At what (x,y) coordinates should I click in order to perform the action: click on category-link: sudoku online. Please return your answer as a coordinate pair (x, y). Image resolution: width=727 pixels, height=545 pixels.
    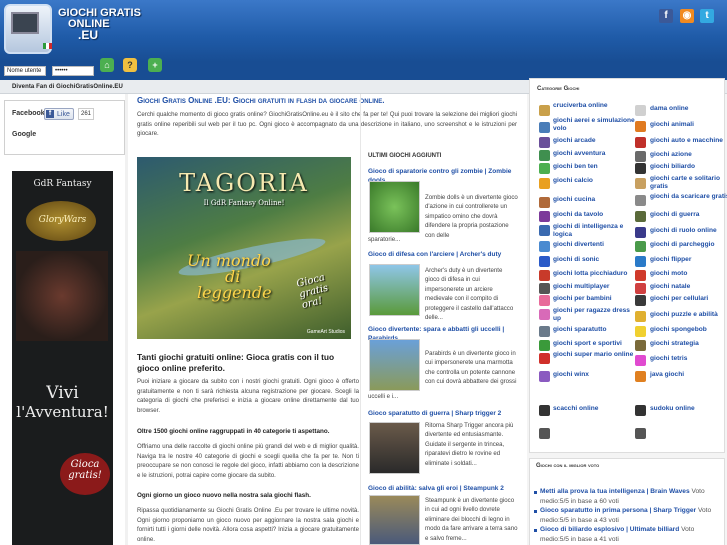
    Looking at the image, I should click on (688, 409).